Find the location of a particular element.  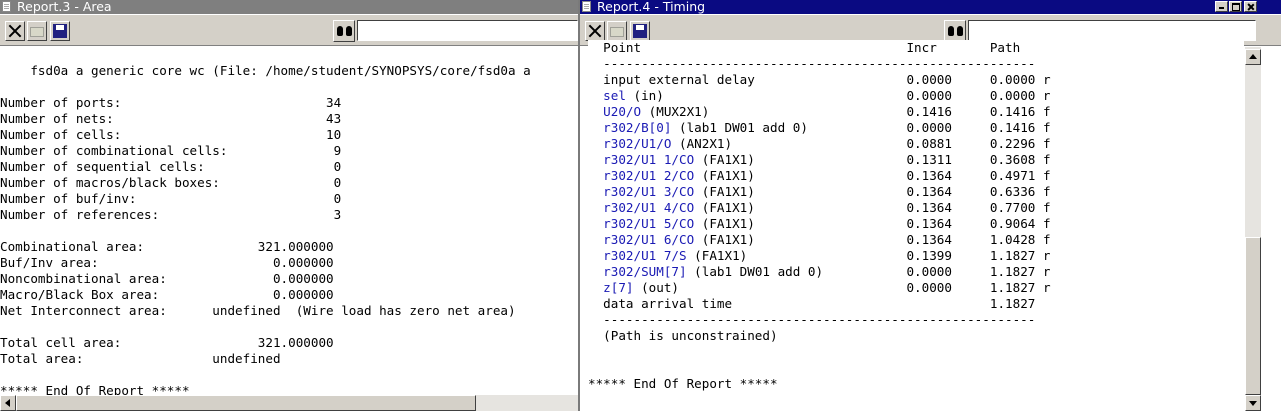

point-name: r302/U1 7/S is located at coordinates (644, 255).